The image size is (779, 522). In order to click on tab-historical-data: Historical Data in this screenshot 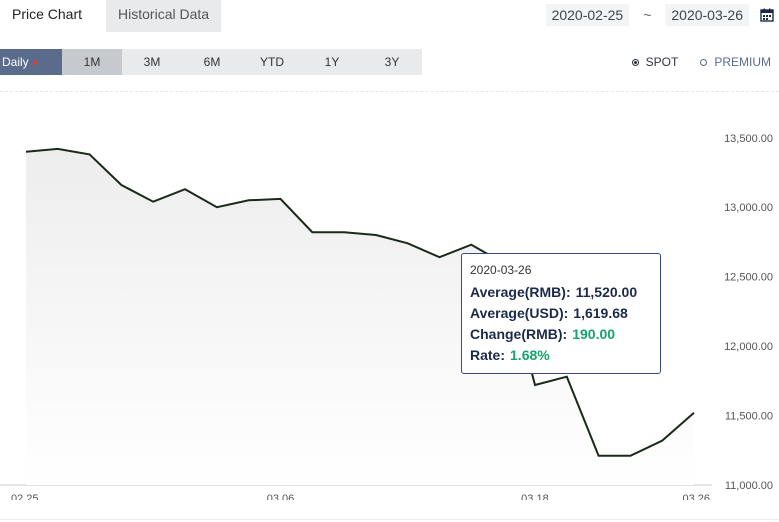, I will do `click(164, 16)`.